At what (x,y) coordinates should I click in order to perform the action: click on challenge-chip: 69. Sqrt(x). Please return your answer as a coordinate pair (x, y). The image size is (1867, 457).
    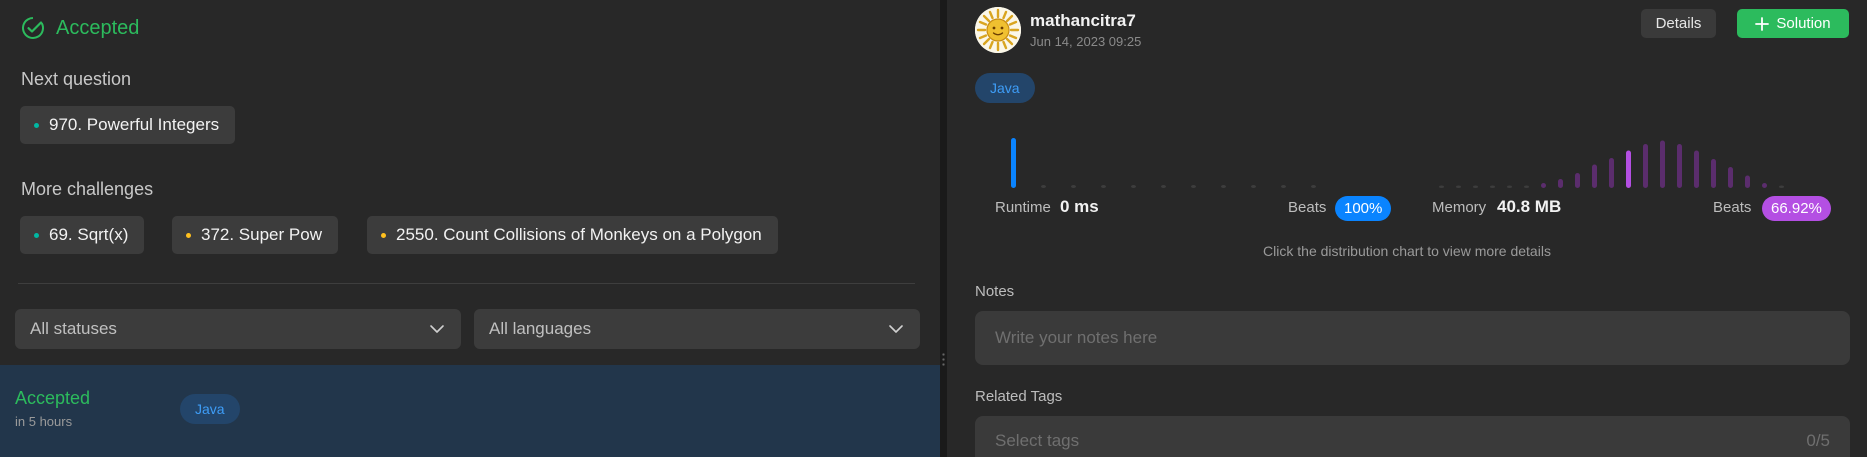
    Looking at the image, I should click on (82, 235).